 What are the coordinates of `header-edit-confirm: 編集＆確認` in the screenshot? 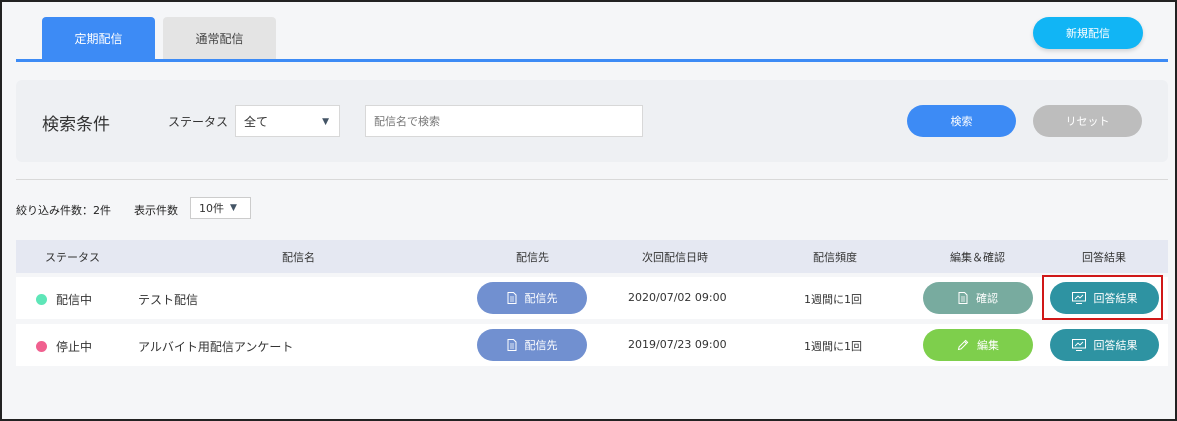 It's located at (977, 257).